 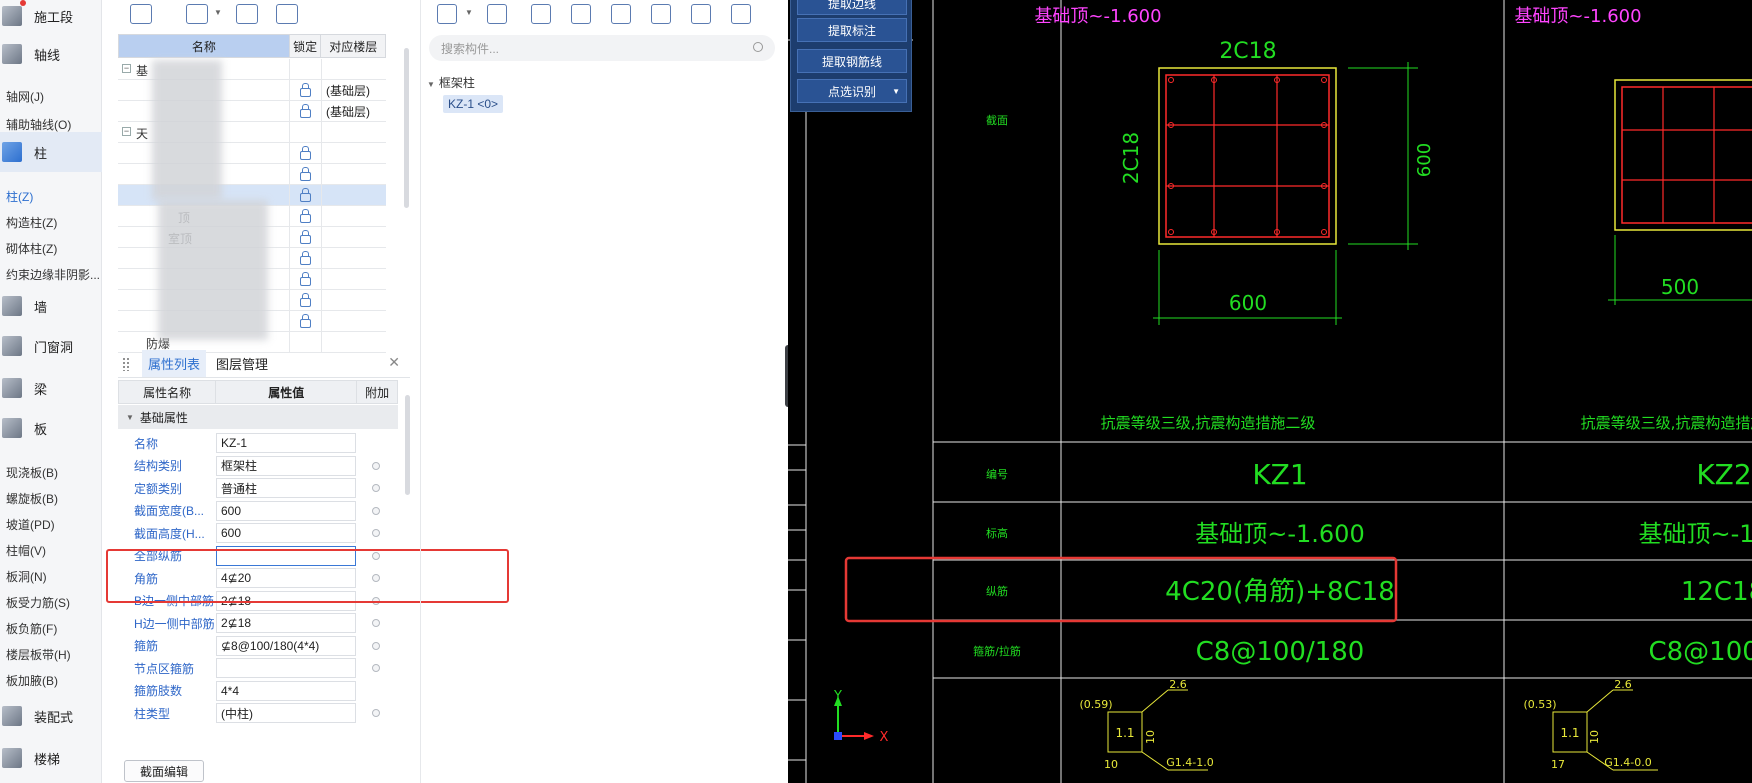 What do you see at coordinates (51, 306) in the screenshot?
I see `nav-category-9: 墙` at bounding box center [51, 306].